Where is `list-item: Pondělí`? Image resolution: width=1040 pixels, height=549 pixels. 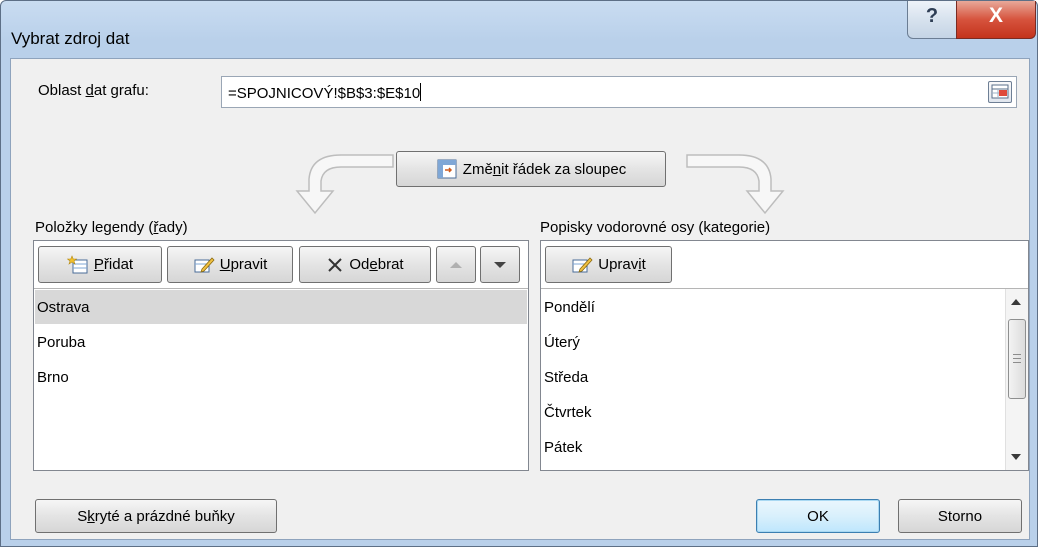 list-item: Pondělí is located at coordinates (773, 307).